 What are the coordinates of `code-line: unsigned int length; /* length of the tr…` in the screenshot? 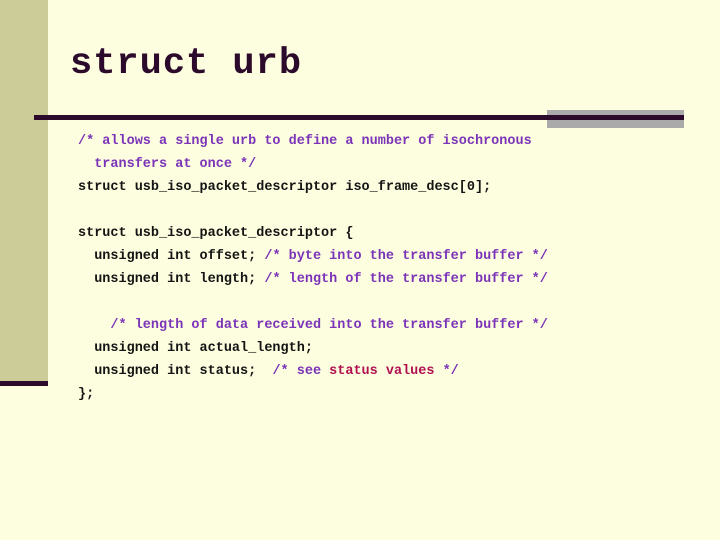 It's located at (388, 279).